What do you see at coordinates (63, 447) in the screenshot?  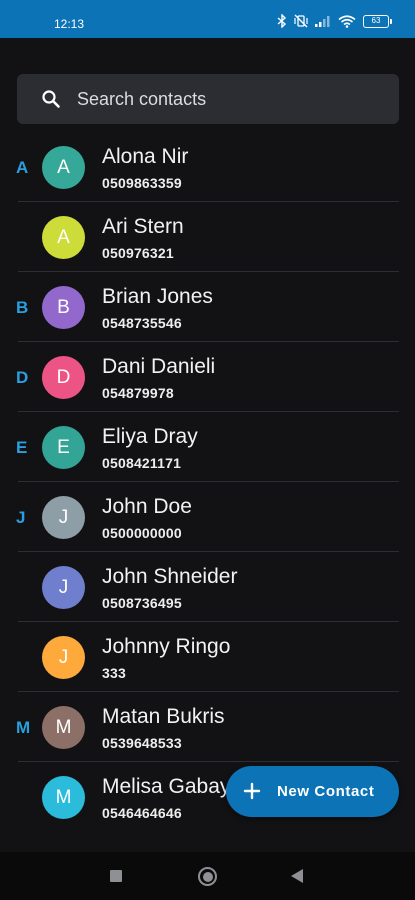 I see `avatar: E` at bounding box center [63, 447].